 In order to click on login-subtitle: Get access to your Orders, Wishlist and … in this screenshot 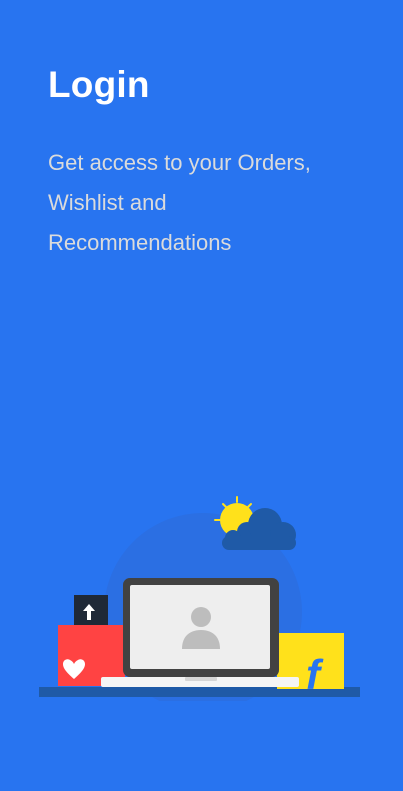, I will do `click(179, 202)`.